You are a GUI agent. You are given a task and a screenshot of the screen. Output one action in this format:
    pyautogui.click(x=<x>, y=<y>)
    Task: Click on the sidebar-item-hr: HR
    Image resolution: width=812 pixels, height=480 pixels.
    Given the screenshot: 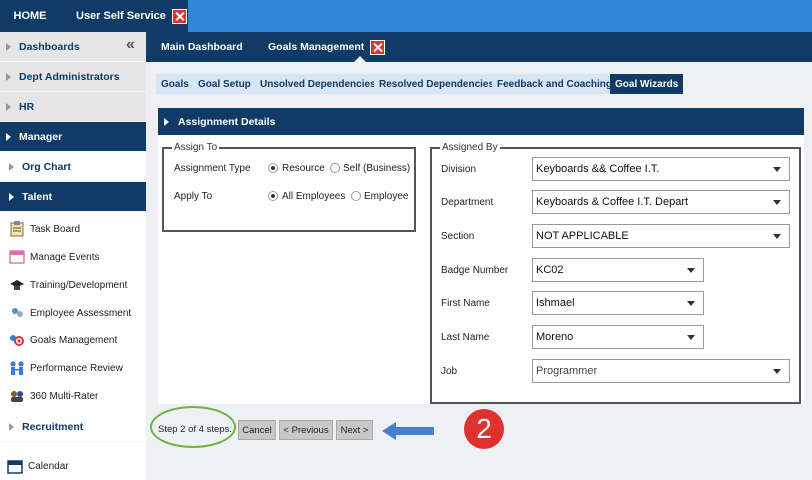 What is the action you would take?
    pyautogui.click(x=73, y=107)
    